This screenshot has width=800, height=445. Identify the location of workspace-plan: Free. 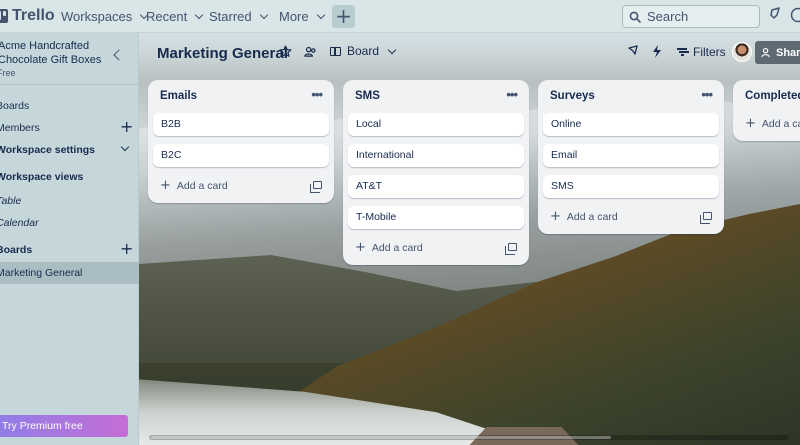
(8, 73).